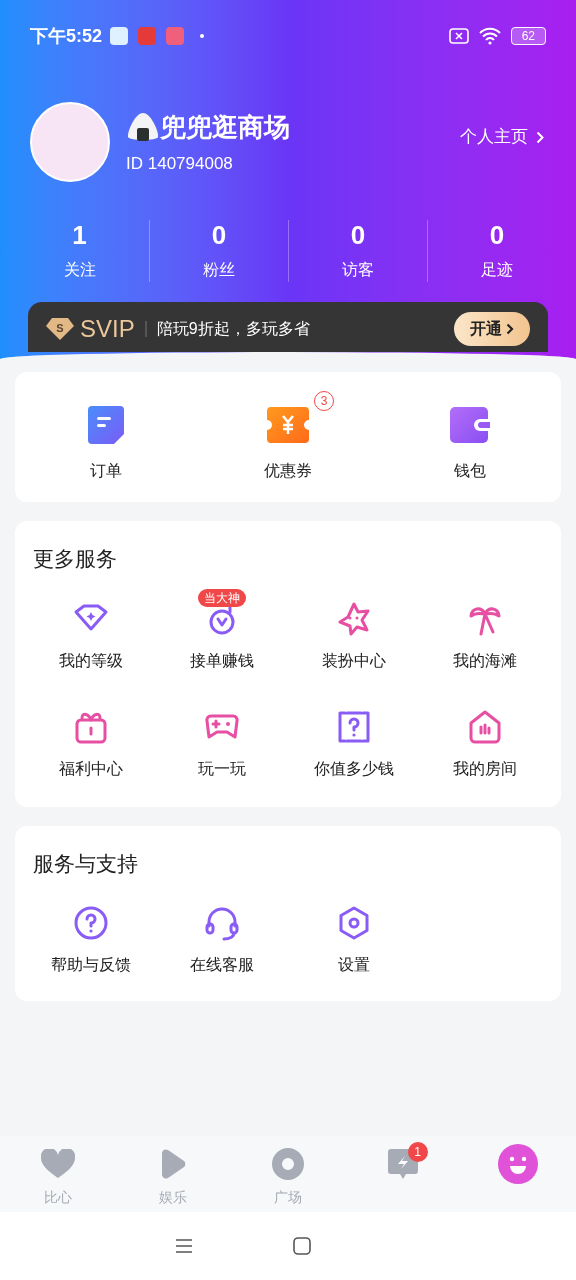  What do you see at coordinates (218, 251) in the screenshot?
I see `stat-item: 0 粉丝` at bounding box center [218, 251].